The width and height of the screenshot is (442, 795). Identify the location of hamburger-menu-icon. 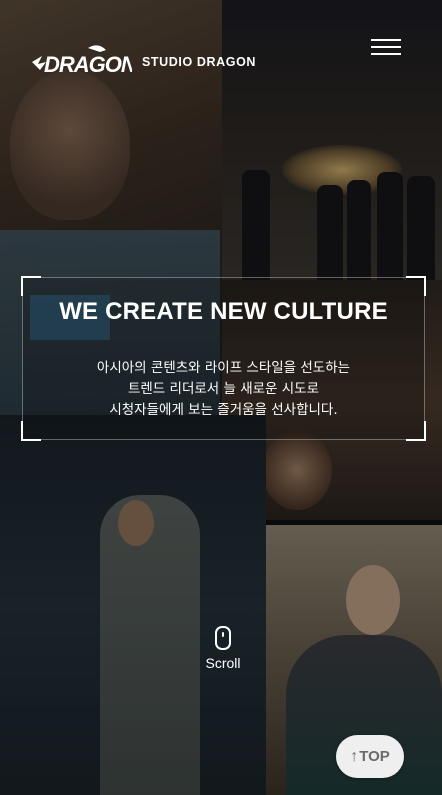
(386, 40).